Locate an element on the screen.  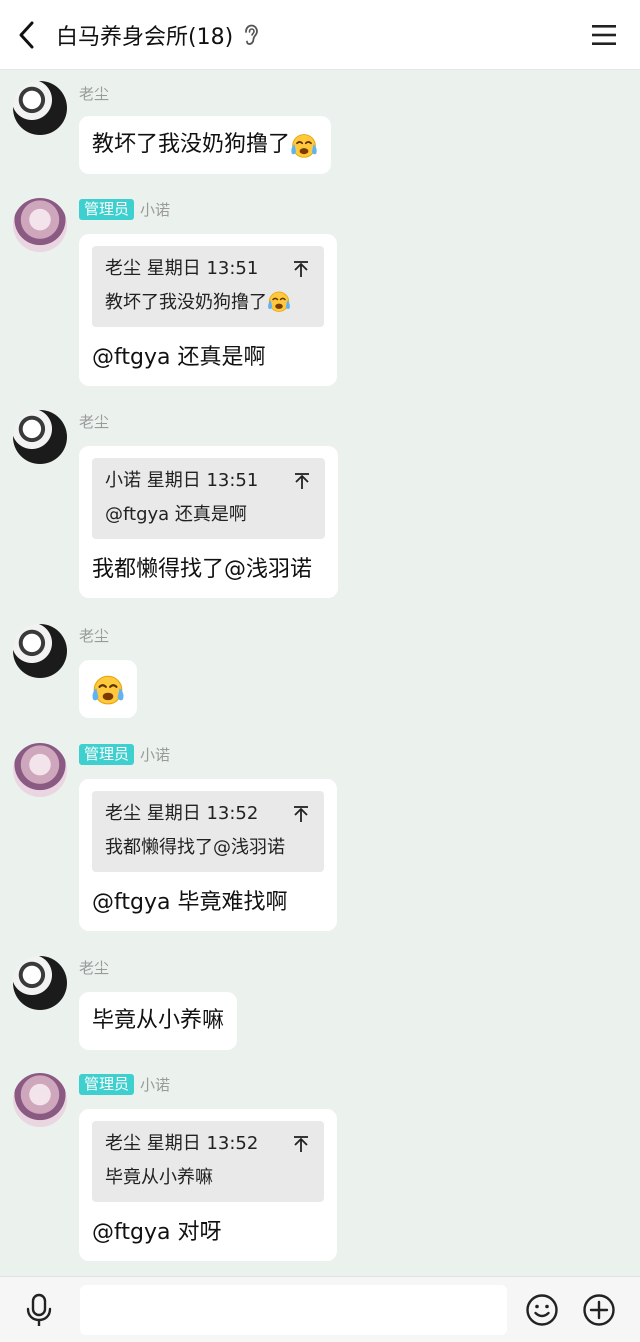
chevron-left-icon is located at coordinates (26, 34).